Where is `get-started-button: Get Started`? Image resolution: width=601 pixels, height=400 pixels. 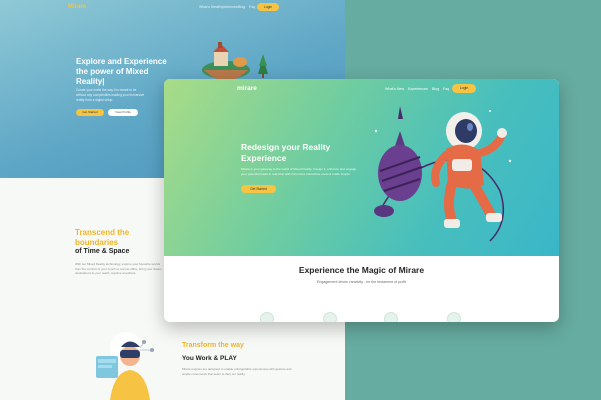 get-started-button: Get Started is located at coordinates (258, 189).